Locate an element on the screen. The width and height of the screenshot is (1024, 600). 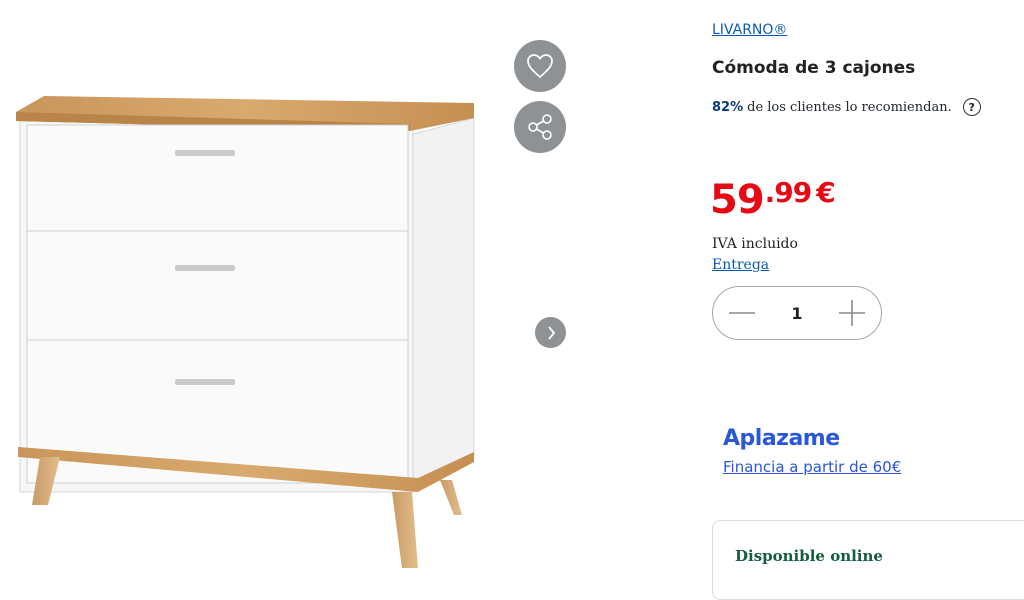
increase-quantity-button is located at coordinates (852, 313).